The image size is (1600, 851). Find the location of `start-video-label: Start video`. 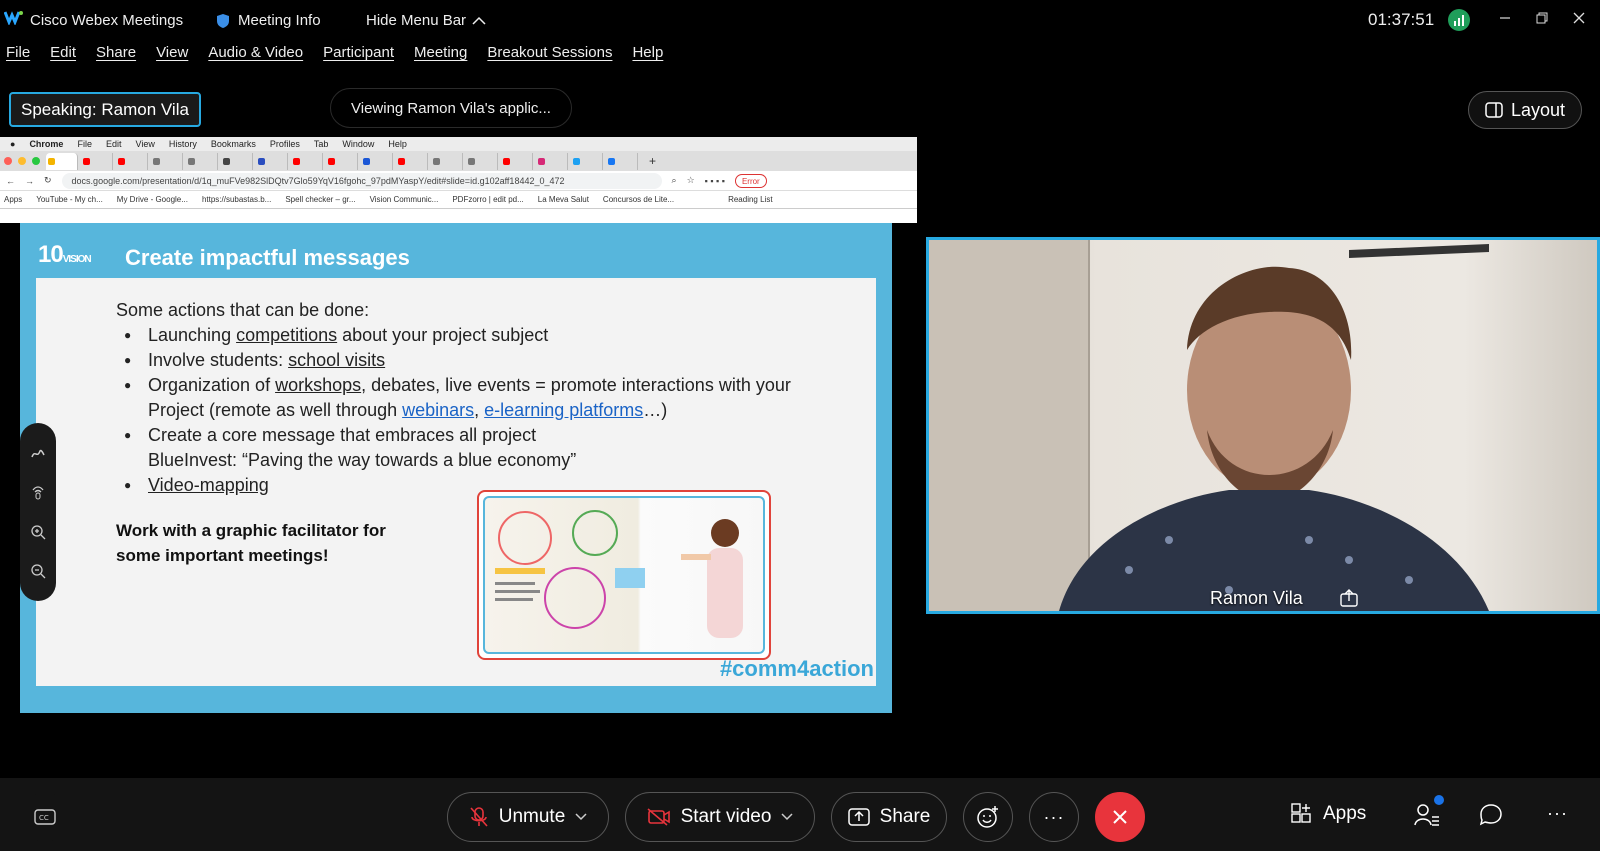

start-video-label: Start video is located at coordinates (726, 816).